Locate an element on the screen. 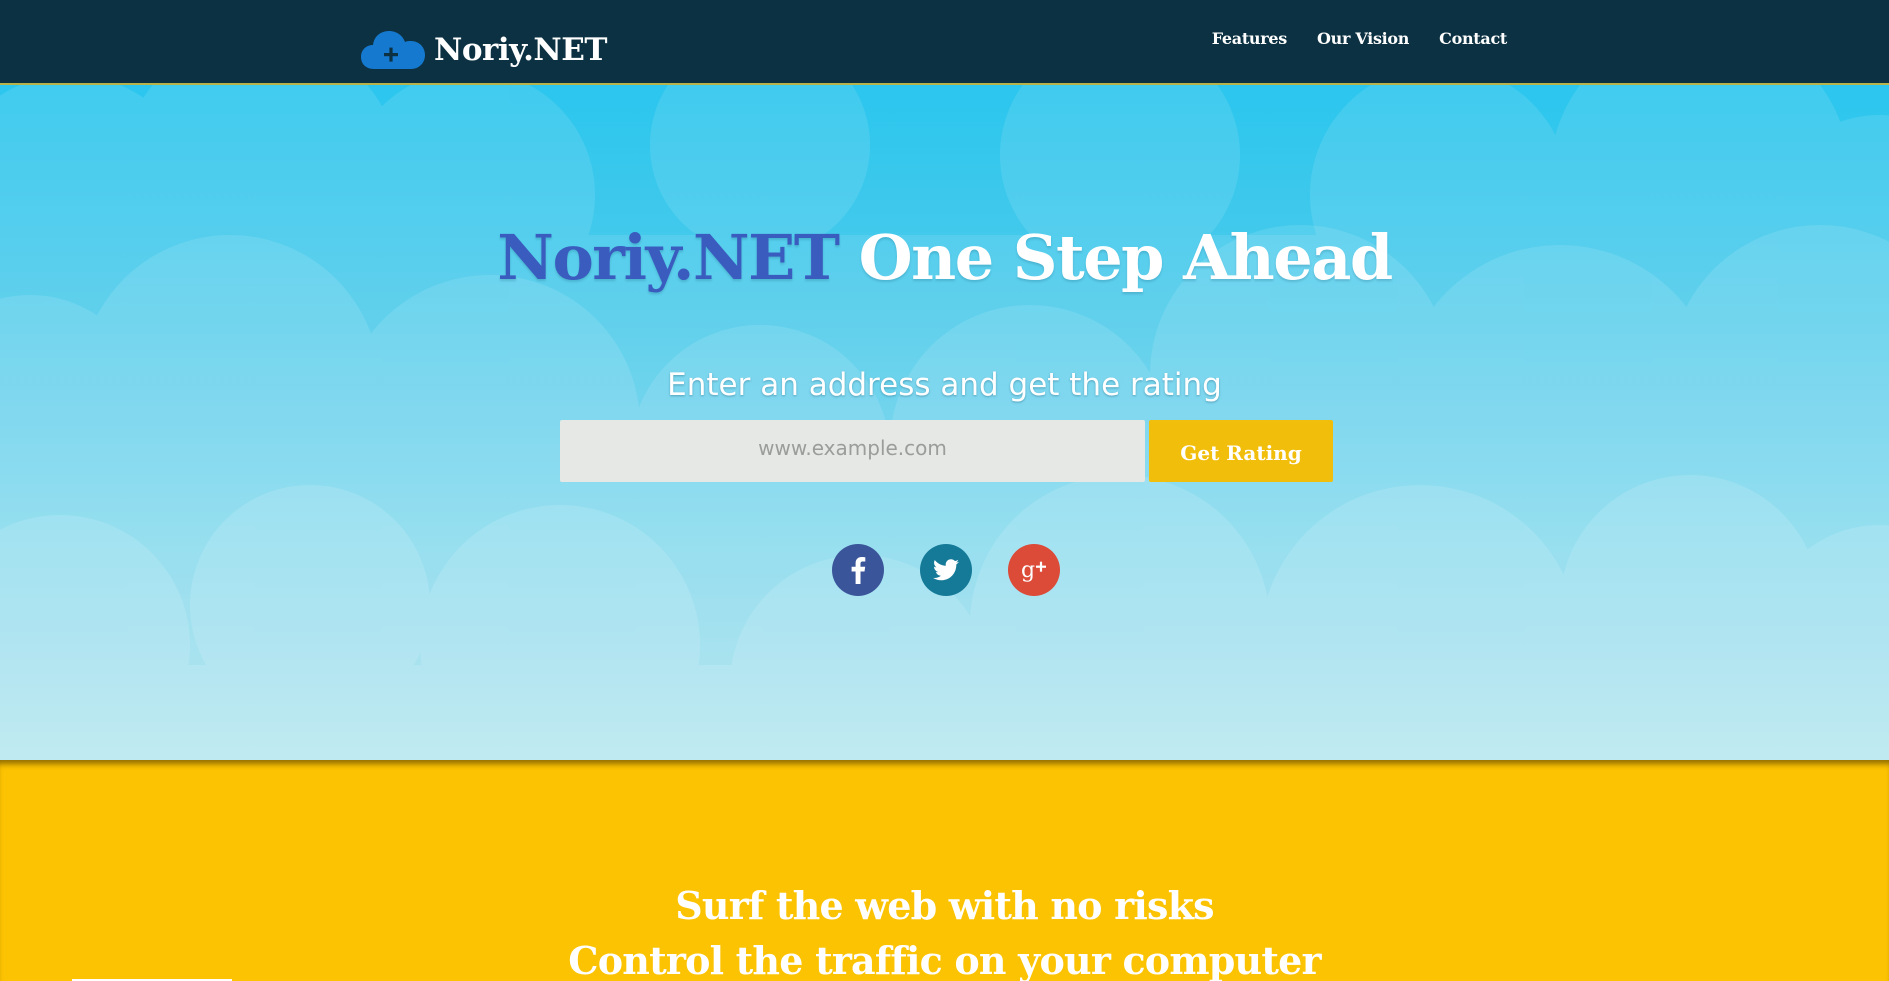  navbar: Noriy.NET Features Our Vision Contact is located at coordinates (944, 42).